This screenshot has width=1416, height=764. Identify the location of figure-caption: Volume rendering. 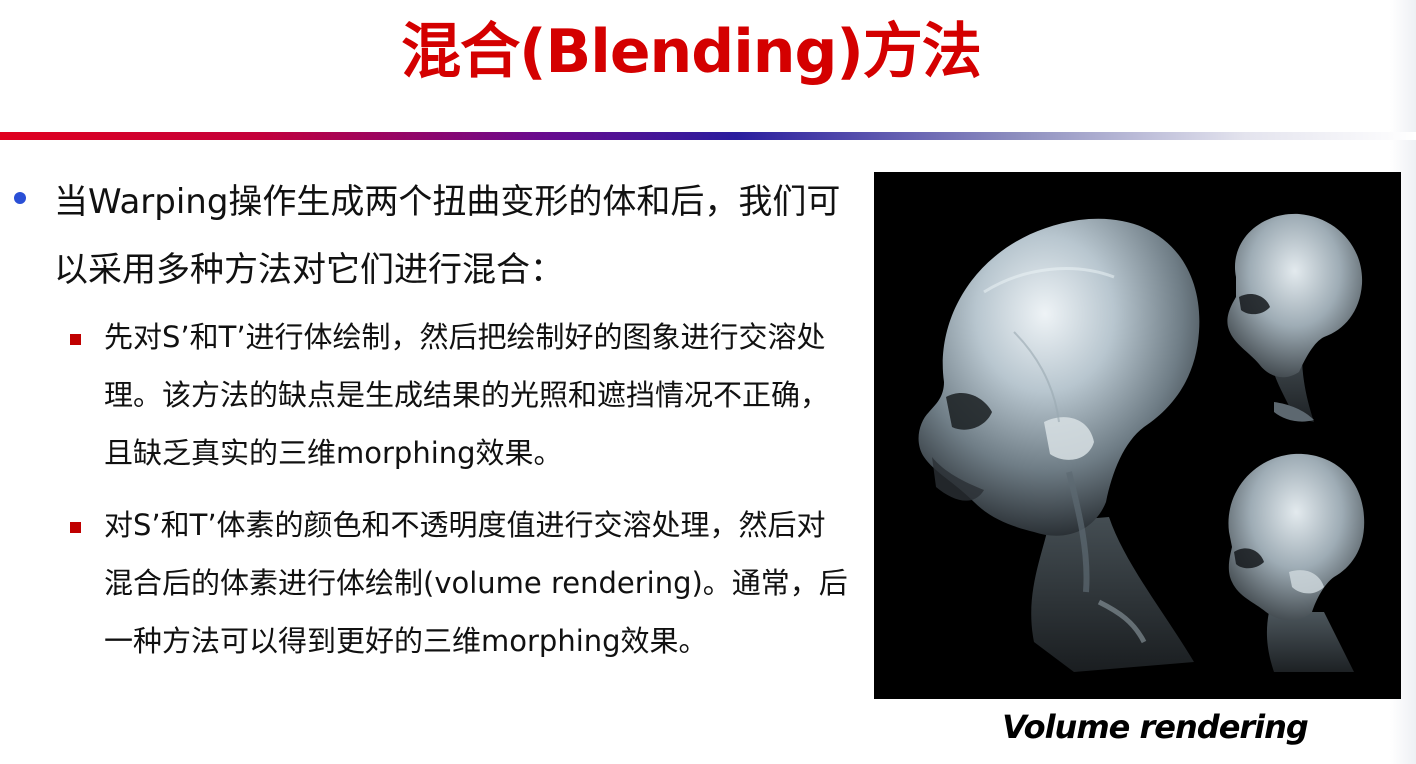
(1155, 727).